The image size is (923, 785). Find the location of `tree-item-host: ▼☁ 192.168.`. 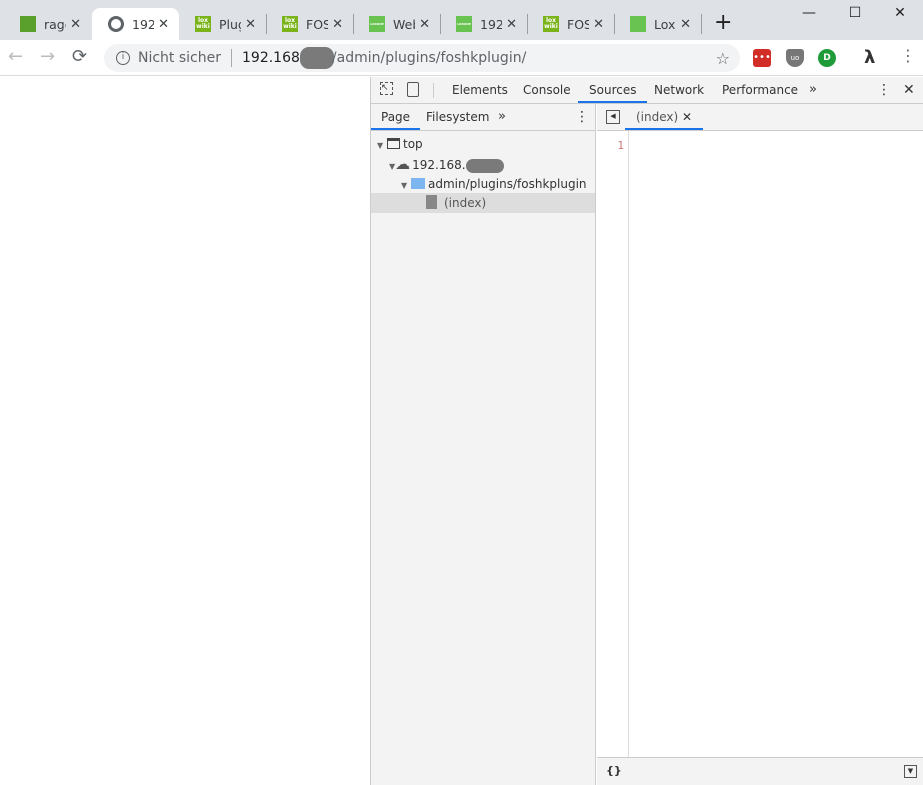

tree-item-host: ▼☁ 192.168. is located at coordinates (483, 164).